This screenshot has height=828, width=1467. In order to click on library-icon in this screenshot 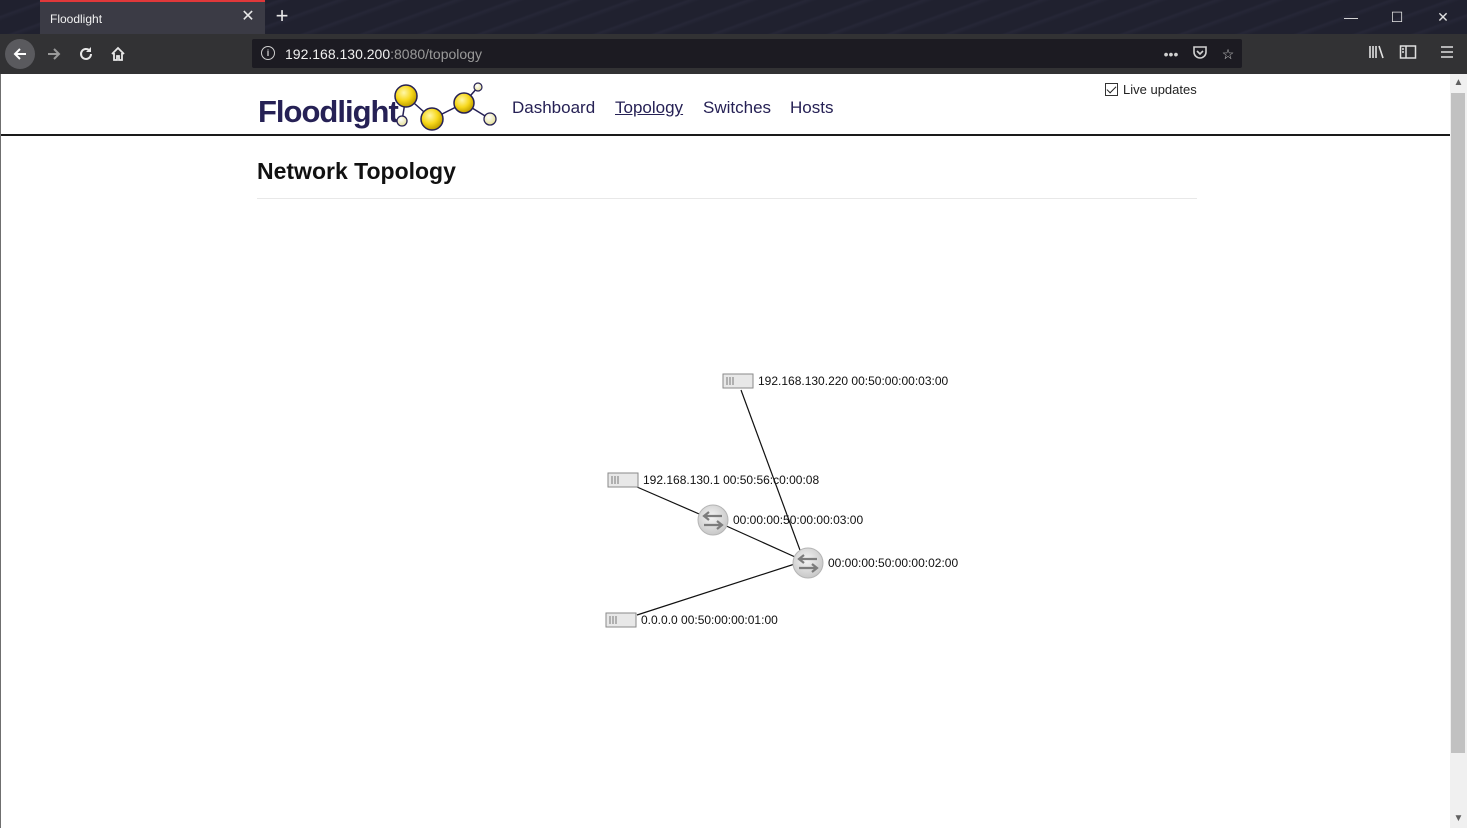, I will do `click(1377, 54)`.